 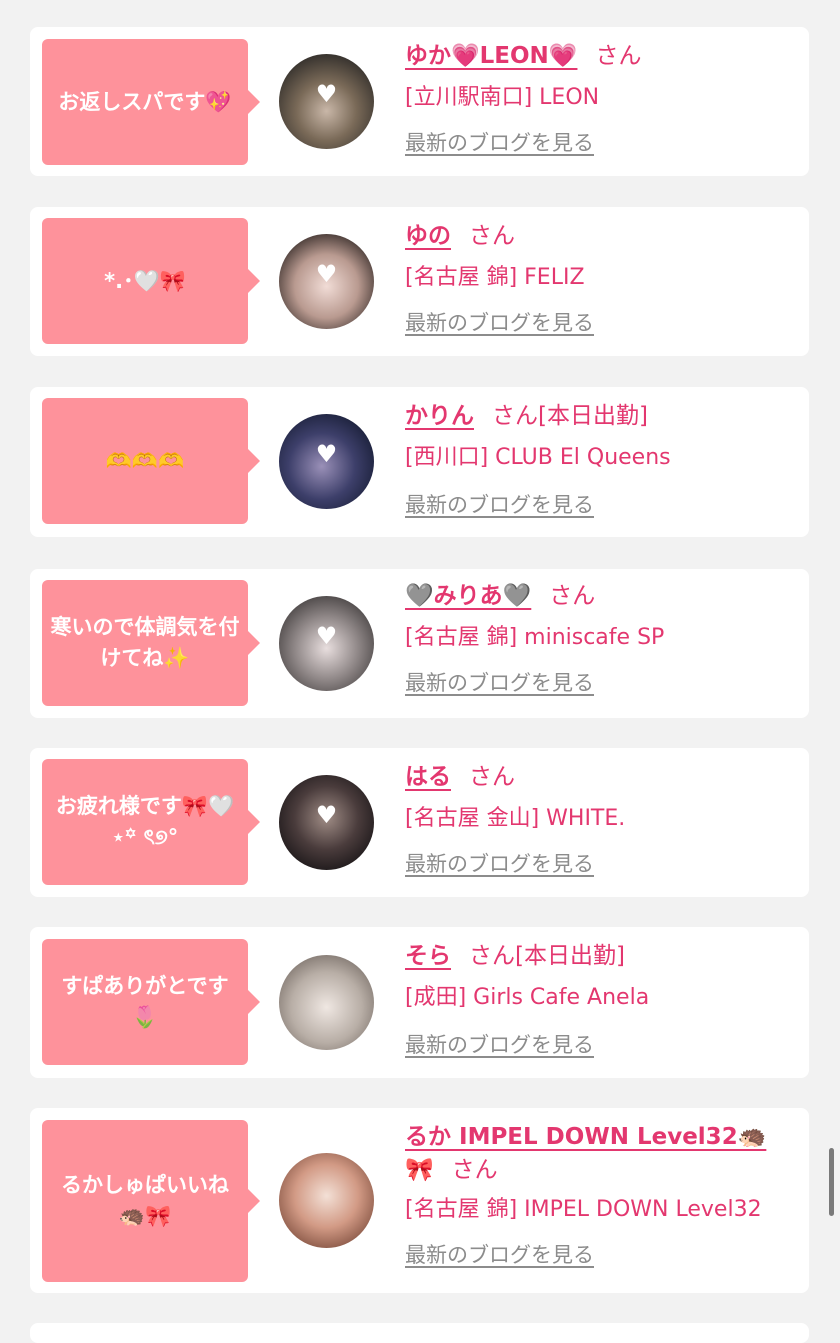 I want to click on name-line: るか IMPEL DOWN Level32🦔, so click(x=603, y=1137).